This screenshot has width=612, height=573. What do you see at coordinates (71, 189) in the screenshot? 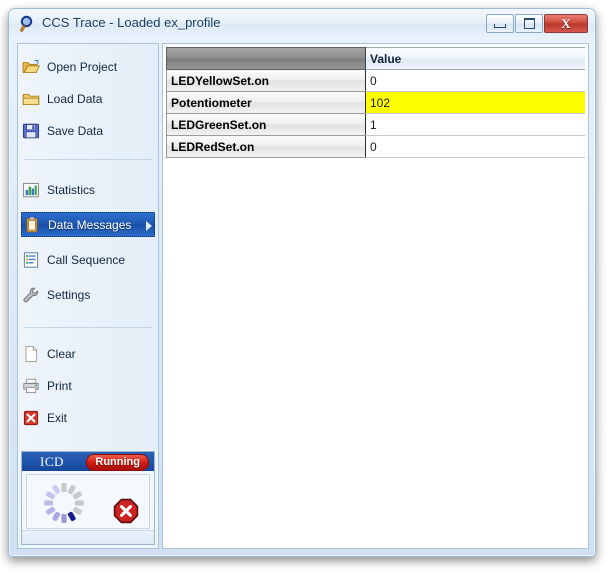
I see `sidebar-item-label: Statistics` at bounding box center [71, 189].